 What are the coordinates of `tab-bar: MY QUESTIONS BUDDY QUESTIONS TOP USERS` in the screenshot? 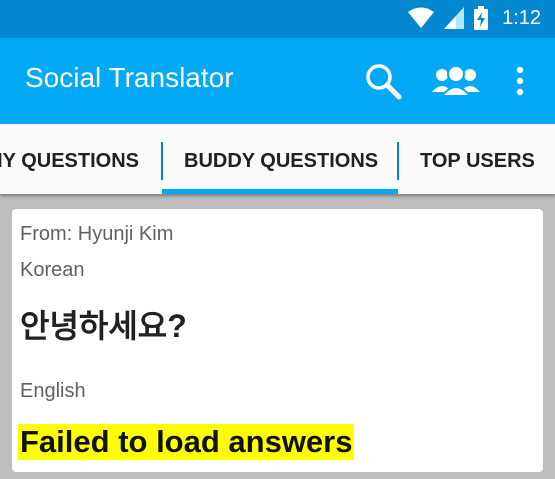 It's located at (277, 159).